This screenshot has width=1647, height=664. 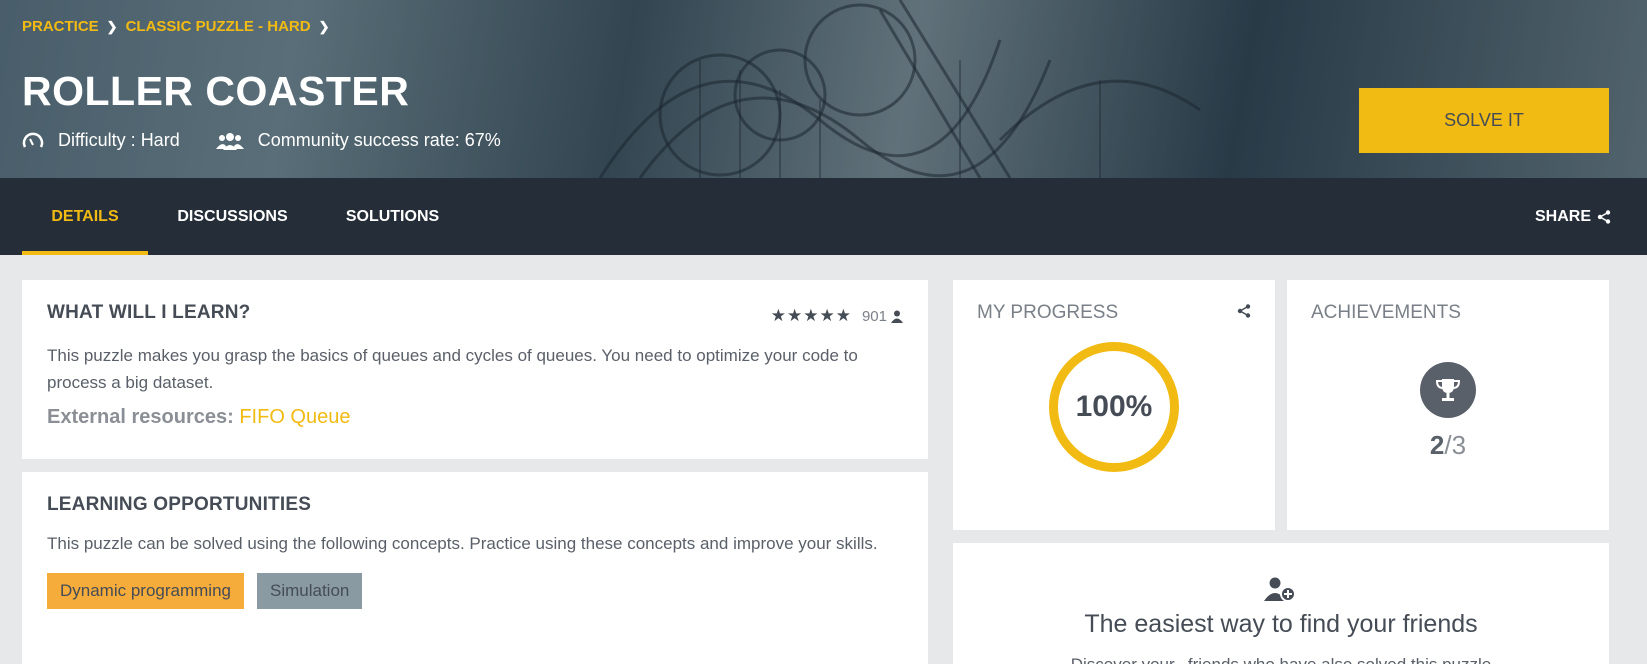 I want to click on add-user-icon, so click(x=1280, y=590).